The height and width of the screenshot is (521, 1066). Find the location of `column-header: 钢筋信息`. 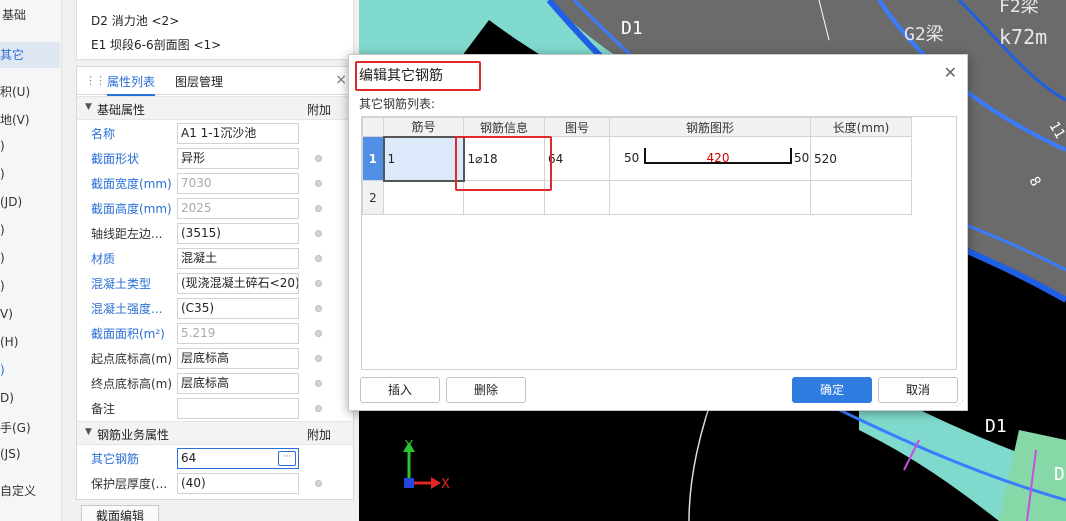

column-header: 钢筋信息 is located at coordinates (504, 127).